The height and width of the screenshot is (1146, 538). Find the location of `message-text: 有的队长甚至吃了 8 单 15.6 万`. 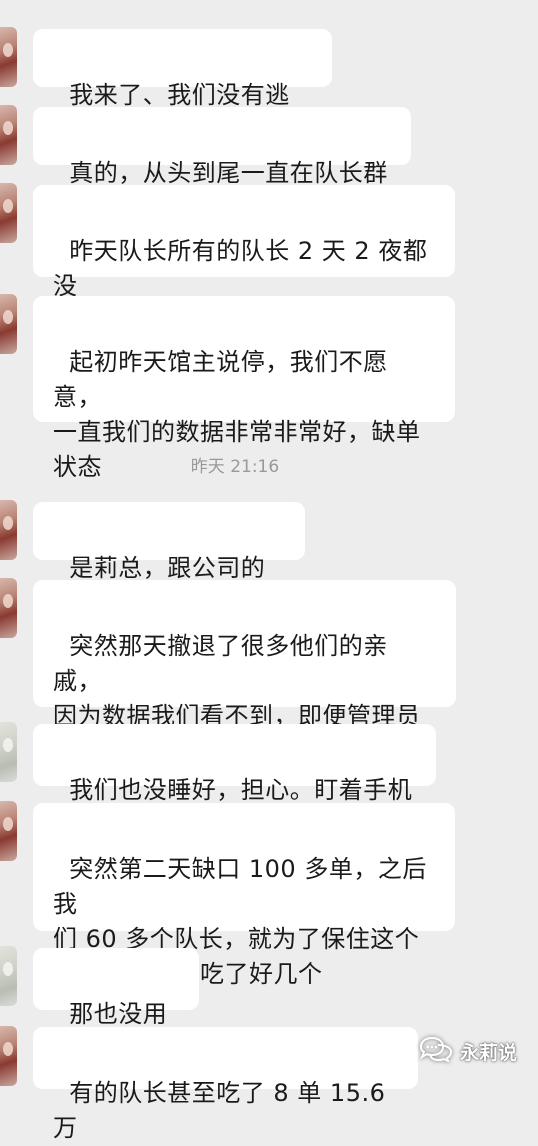

message-text: 有的队长甚至吃了 8 单 15.6 万 is located at coordinates (223, 1110).